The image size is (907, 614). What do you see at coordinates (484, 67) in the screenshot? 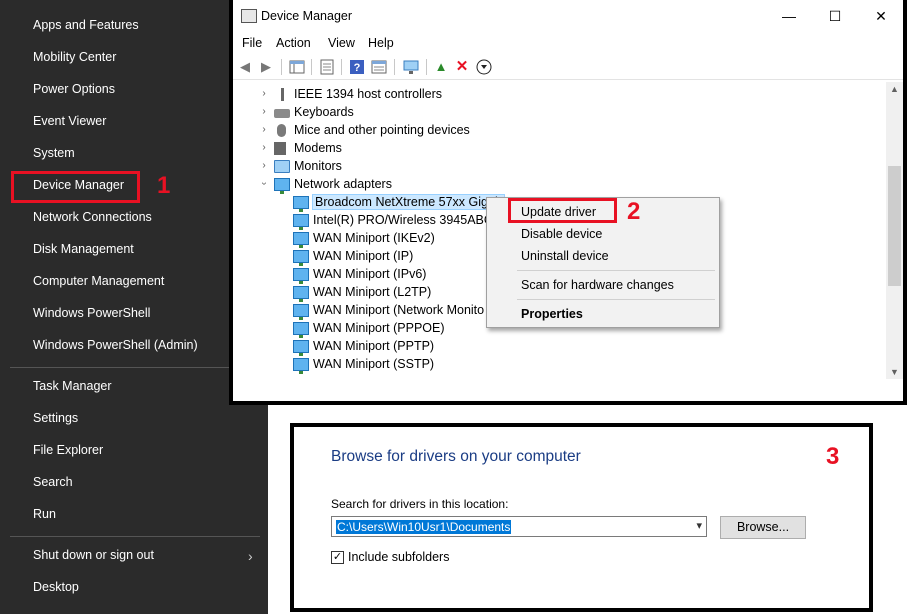
I see `disable-device-icon` at bounding box center [484, 67].